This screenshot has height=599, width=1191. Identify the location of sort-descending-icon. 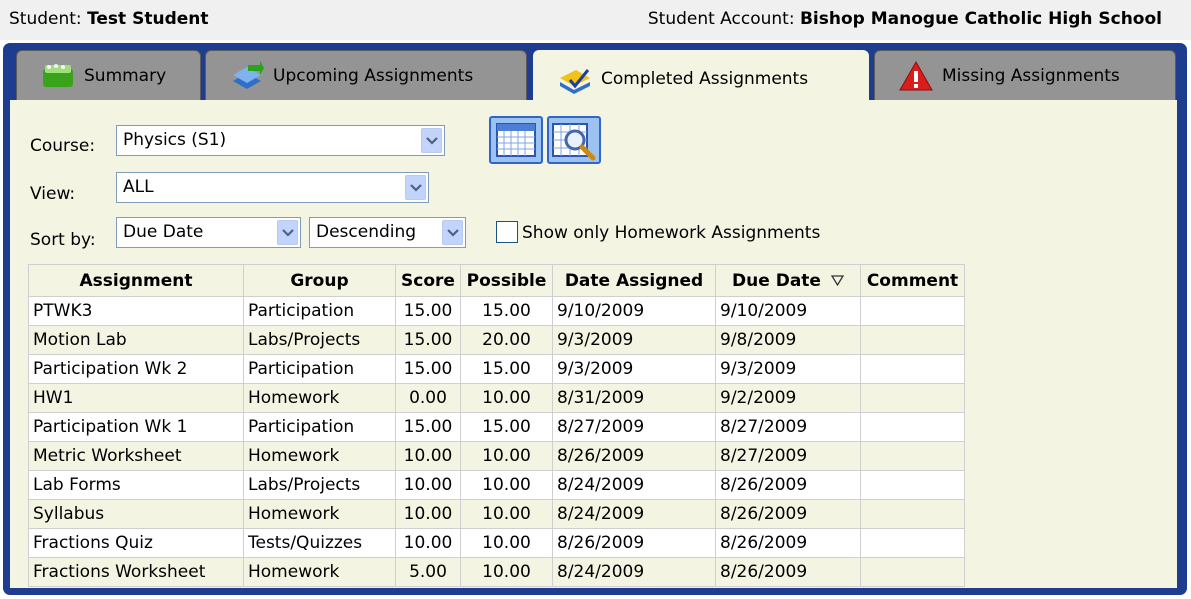
(837, 281).